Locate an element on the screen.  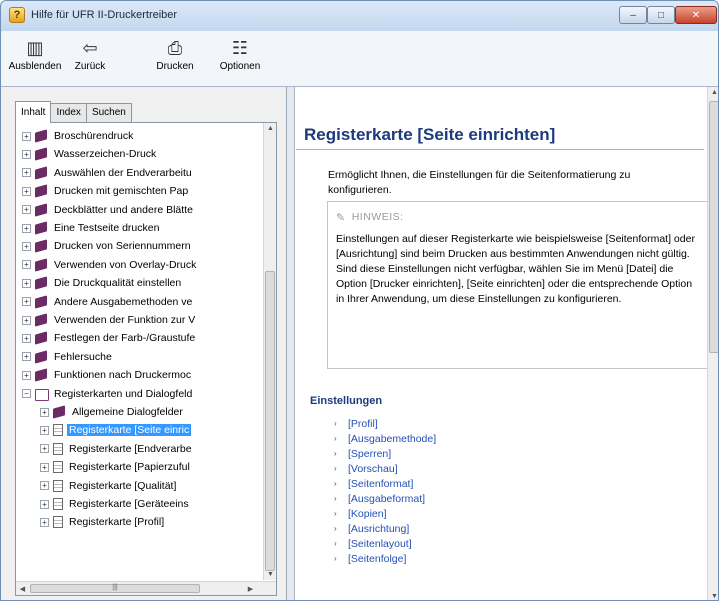
scroll-left-icon: ◀ is located at coordinates (22, 589).